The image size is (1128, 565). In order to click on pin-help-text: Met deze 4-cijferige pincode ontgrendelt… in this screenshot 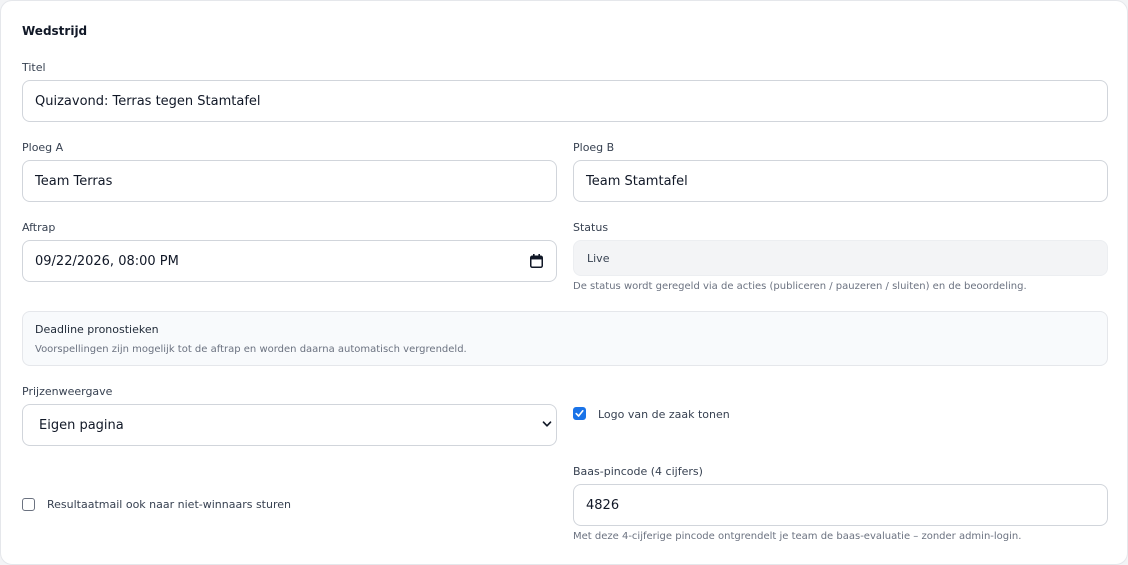, I will do `click(797, 536)`.